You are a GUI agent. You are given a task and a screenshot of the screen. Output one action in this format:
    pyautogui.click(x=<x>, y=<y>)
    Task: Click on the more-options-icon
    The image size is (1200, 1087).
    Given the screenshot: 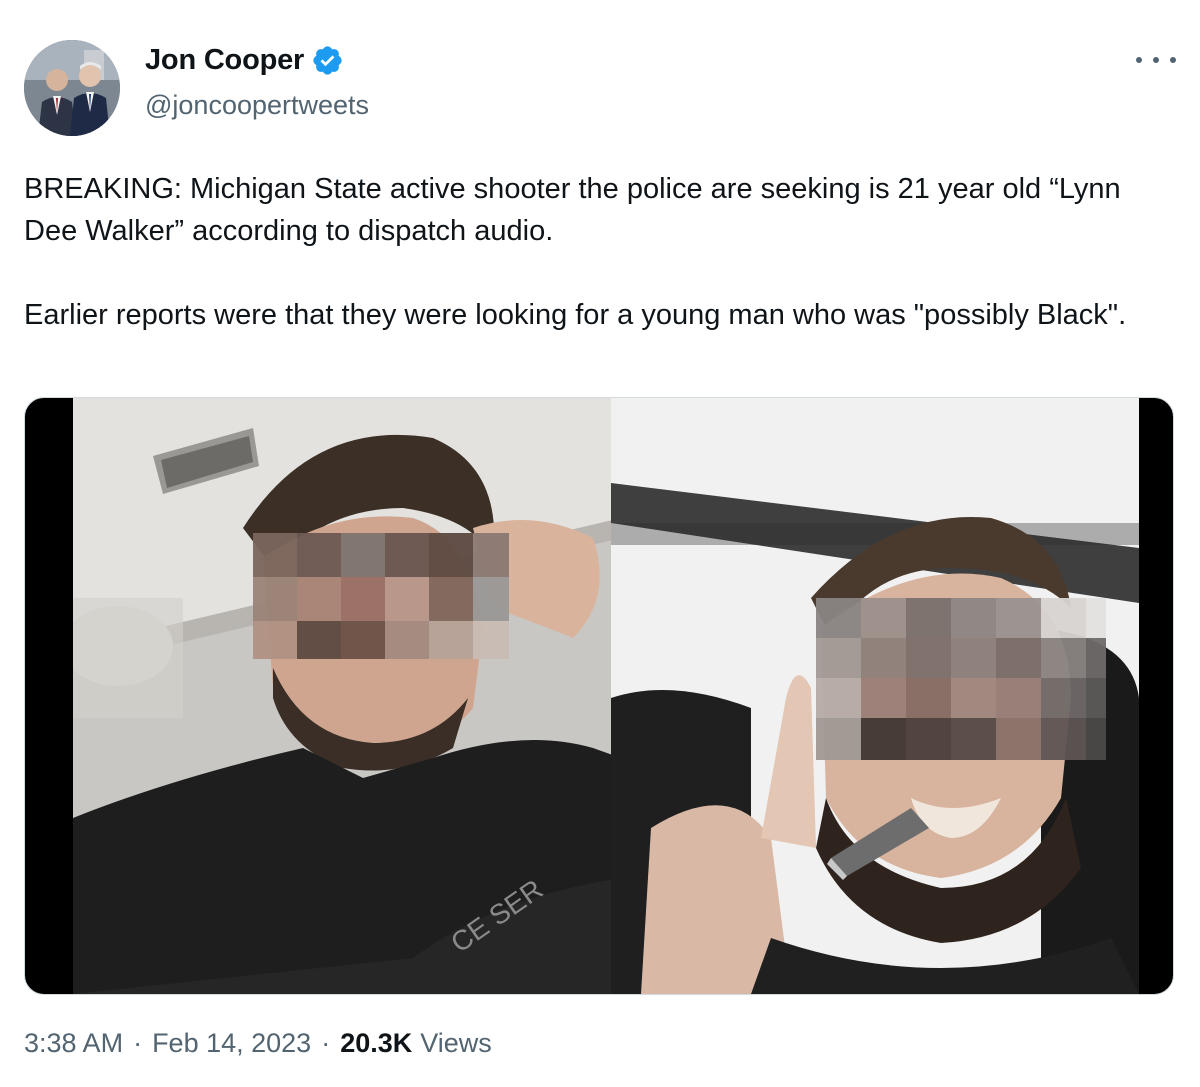 What is the action you would take?
    pyautogui.click(x=1156, y=60)
    